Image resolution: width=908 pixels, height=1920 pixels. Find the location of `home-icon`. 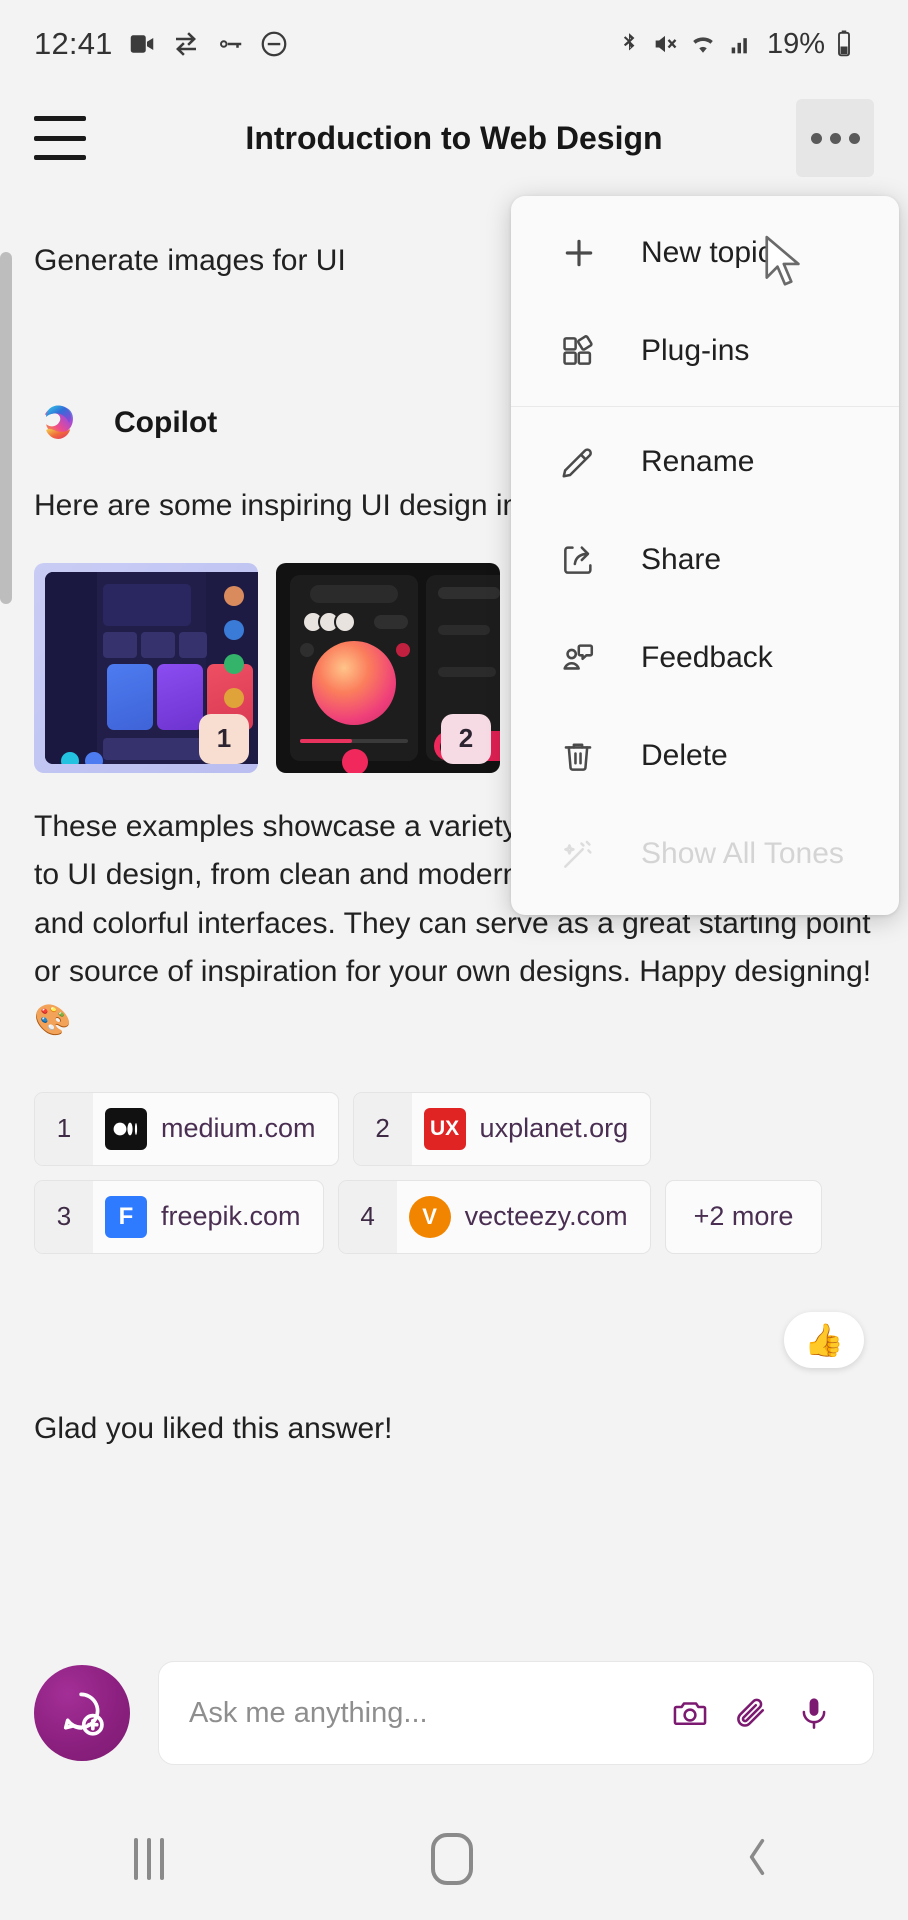

home-icon is located at coordinates (451, 1859).